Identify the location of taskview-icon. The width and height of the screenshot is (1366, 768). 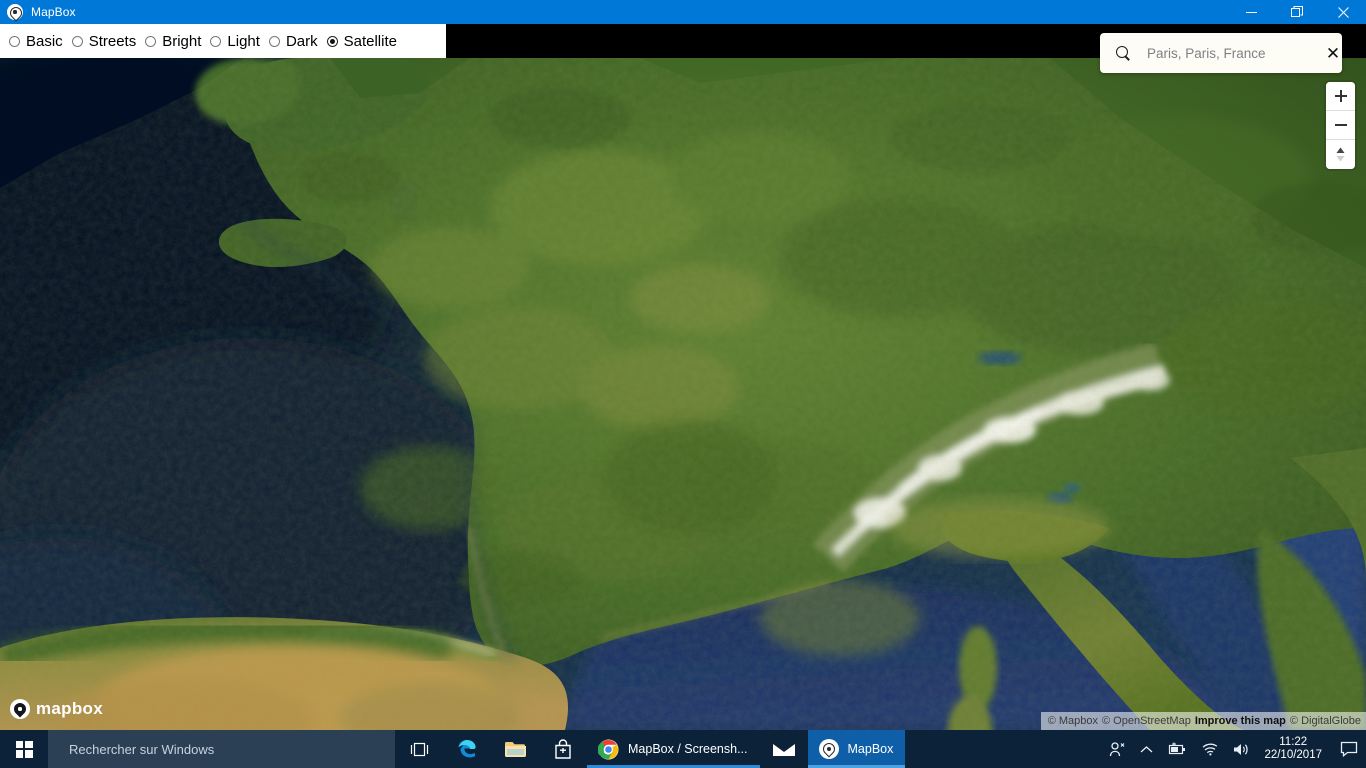
(419, 749).